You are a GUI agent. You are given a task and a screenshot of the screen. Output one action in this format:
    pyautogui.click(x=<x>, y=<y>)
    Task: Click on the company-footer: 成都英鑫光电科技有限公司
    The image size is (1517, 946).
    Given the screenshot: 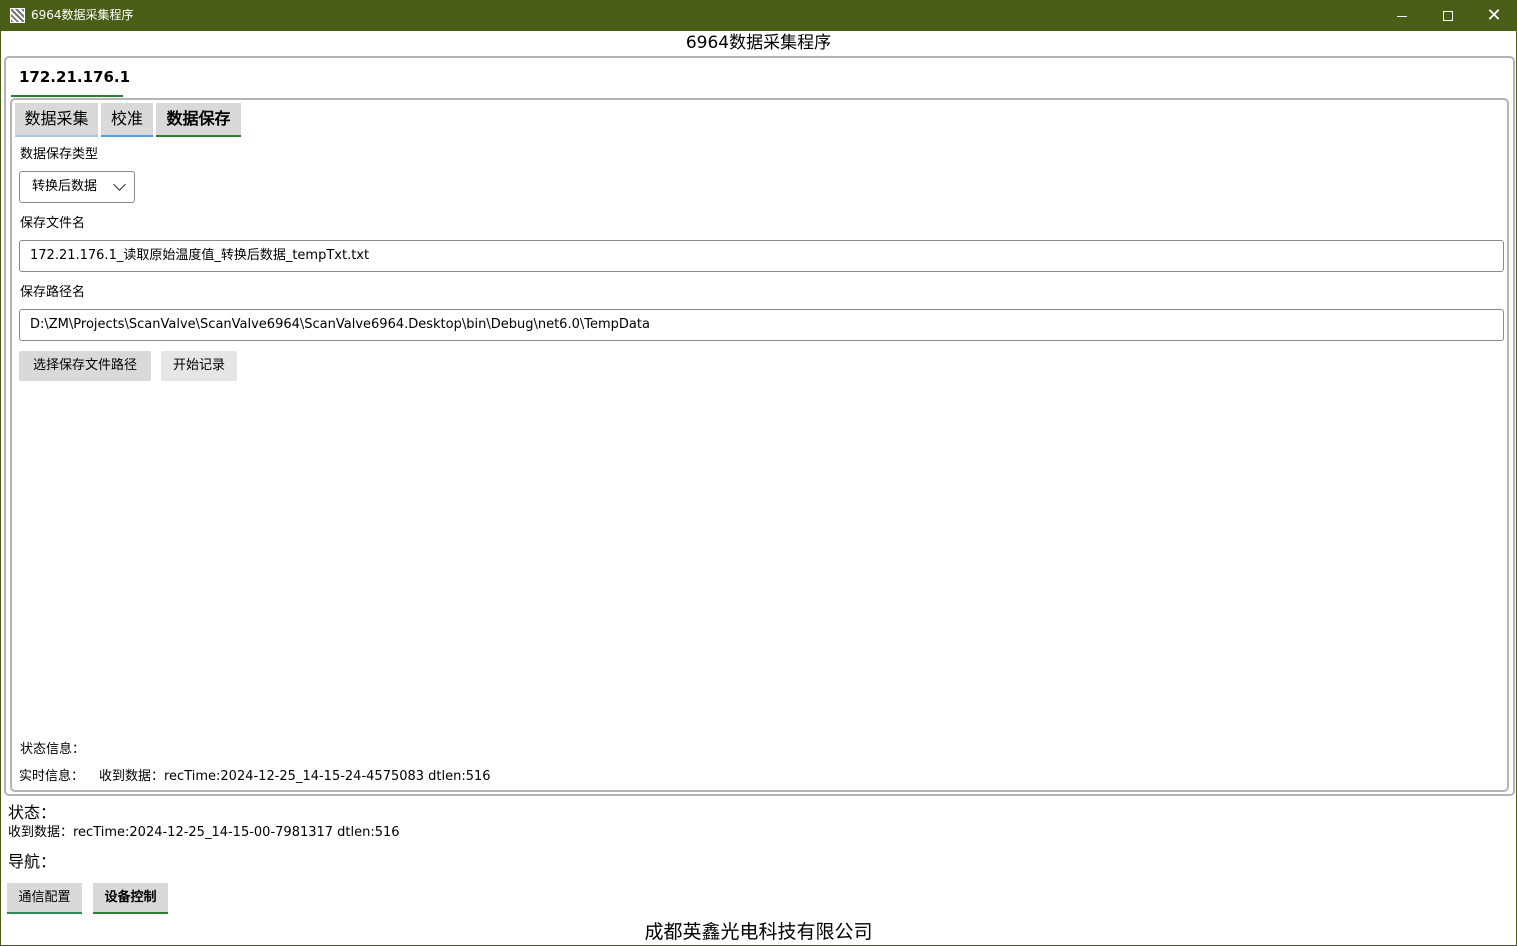 What is the action you would take?
    pyautogui.click(x=758, y=932)
    